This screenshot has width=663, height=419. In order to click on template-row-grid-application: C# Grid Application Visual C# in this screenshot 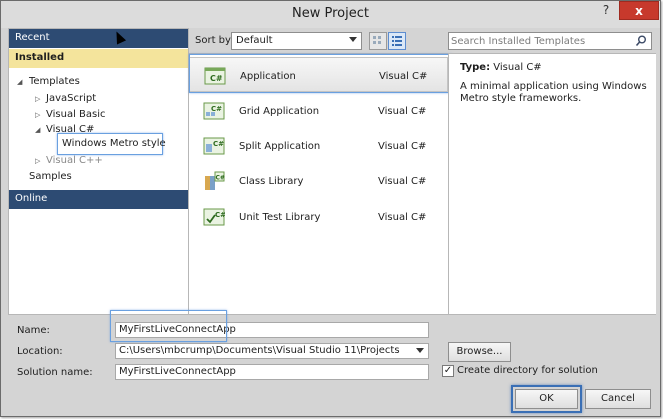, I will do `click(318, 110)`.